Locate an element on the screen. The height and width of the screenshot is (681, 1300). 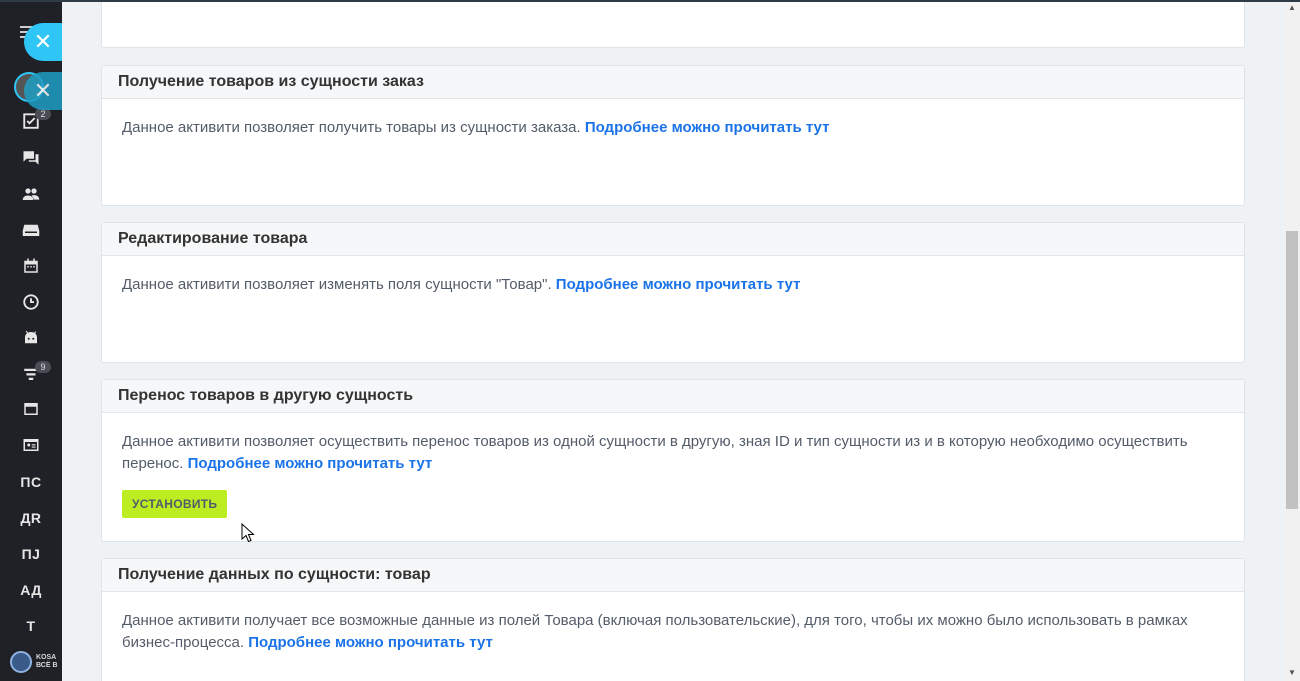
sidebar-item-groups is located at coordinates (31, 194).